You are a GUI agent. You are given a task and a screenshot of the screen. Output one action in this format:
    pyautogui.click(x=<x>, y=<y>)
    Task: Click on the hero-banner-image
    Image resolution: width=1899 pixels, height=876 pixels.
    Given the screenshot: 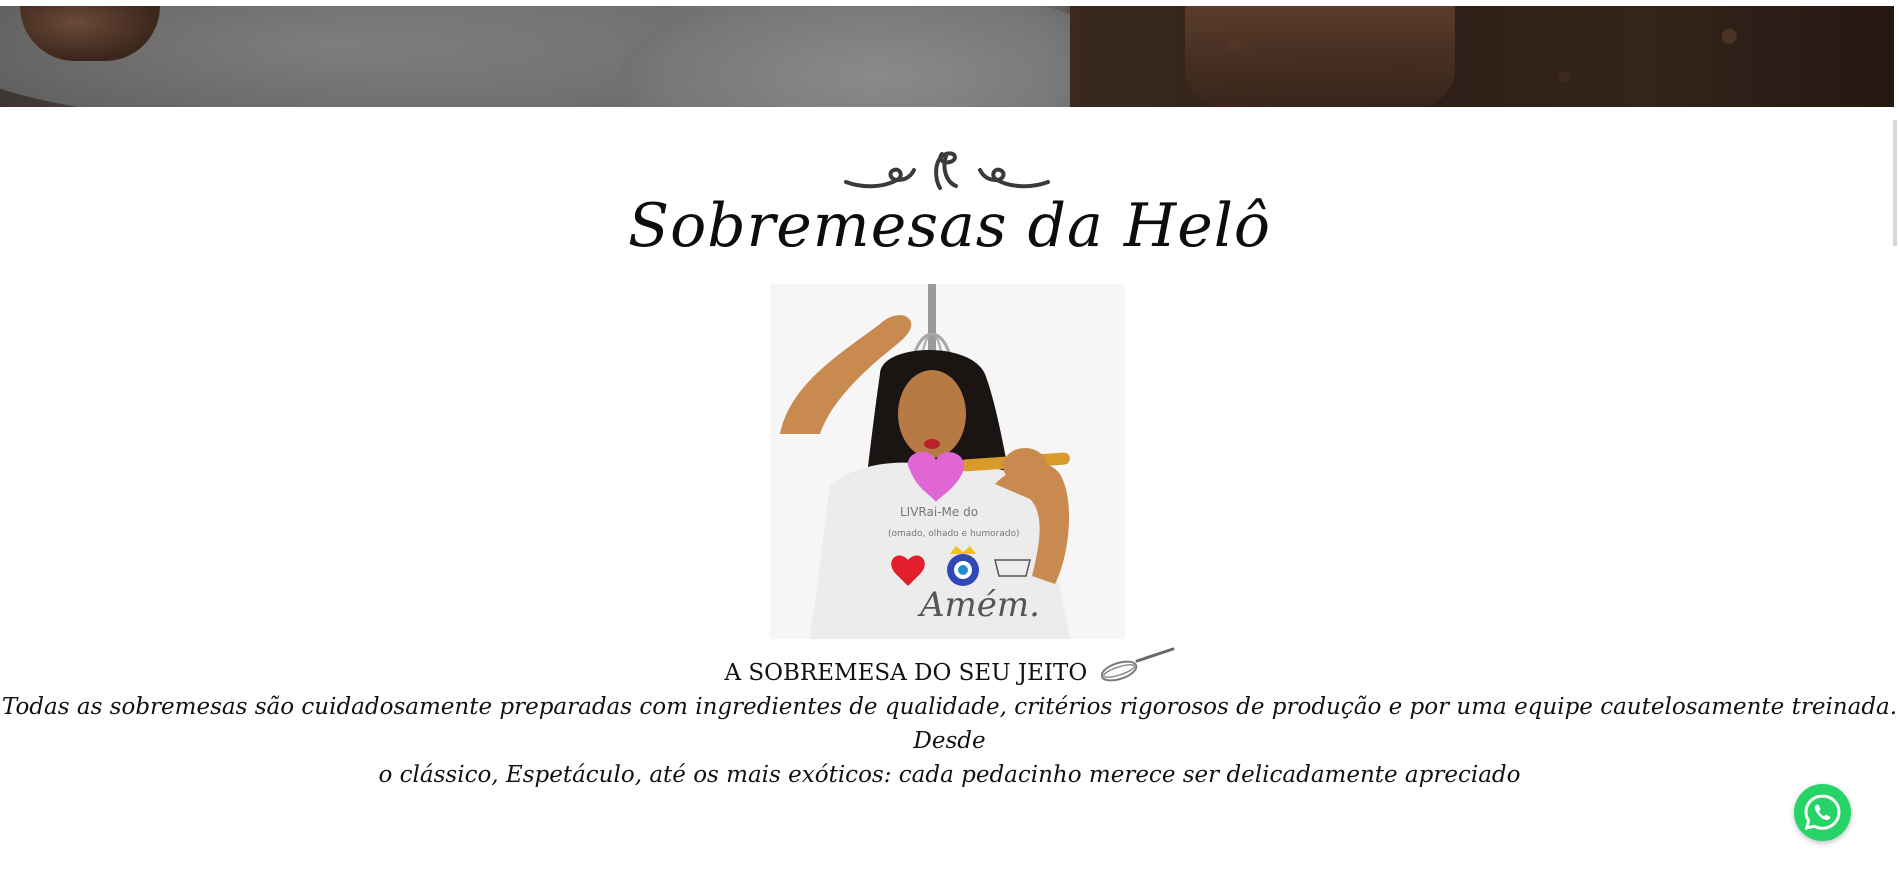 What is the action you would take?
    pyautogui.click(x=947, y=56)
    